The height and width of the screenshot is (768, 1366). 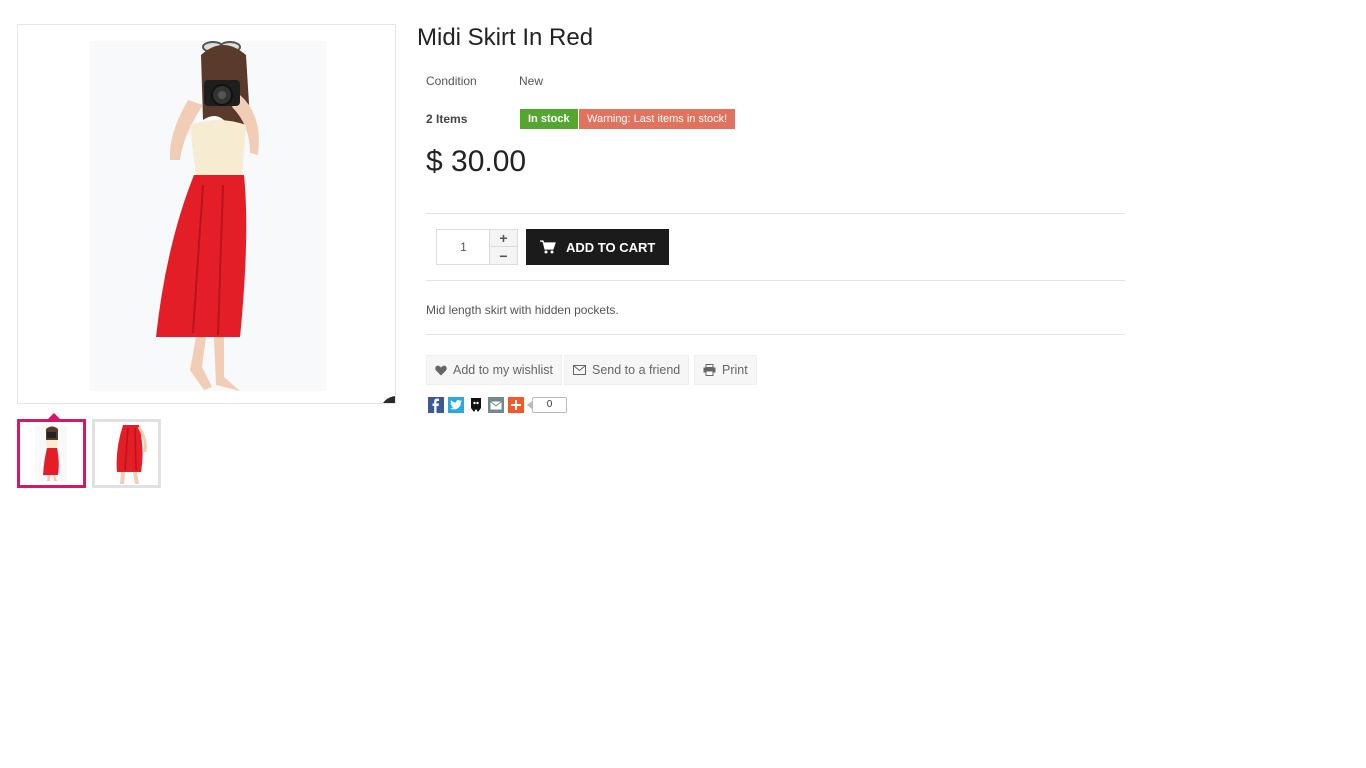 I want to click on condition-value: New, so click(x=531, y=81).